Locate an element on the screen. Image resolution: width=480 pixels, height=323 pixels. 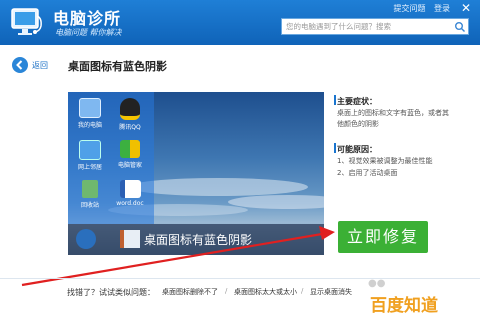
baidu-watermark: 百度知道 is located at coordinates (404, 306).